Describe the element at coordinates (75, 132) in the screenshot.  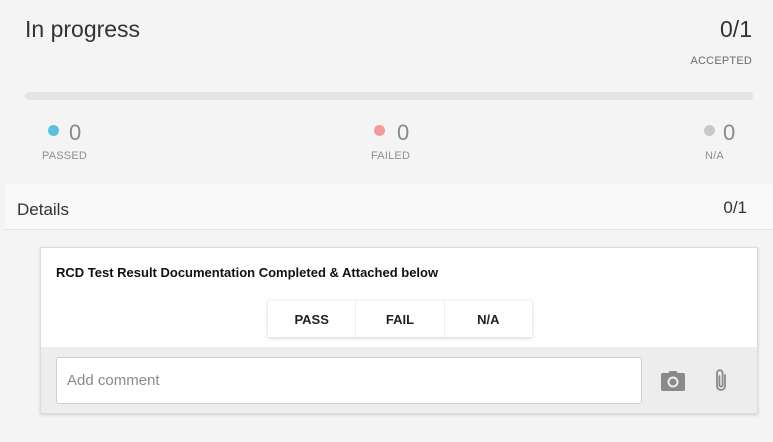
I see `passed-count: 0` at that location.